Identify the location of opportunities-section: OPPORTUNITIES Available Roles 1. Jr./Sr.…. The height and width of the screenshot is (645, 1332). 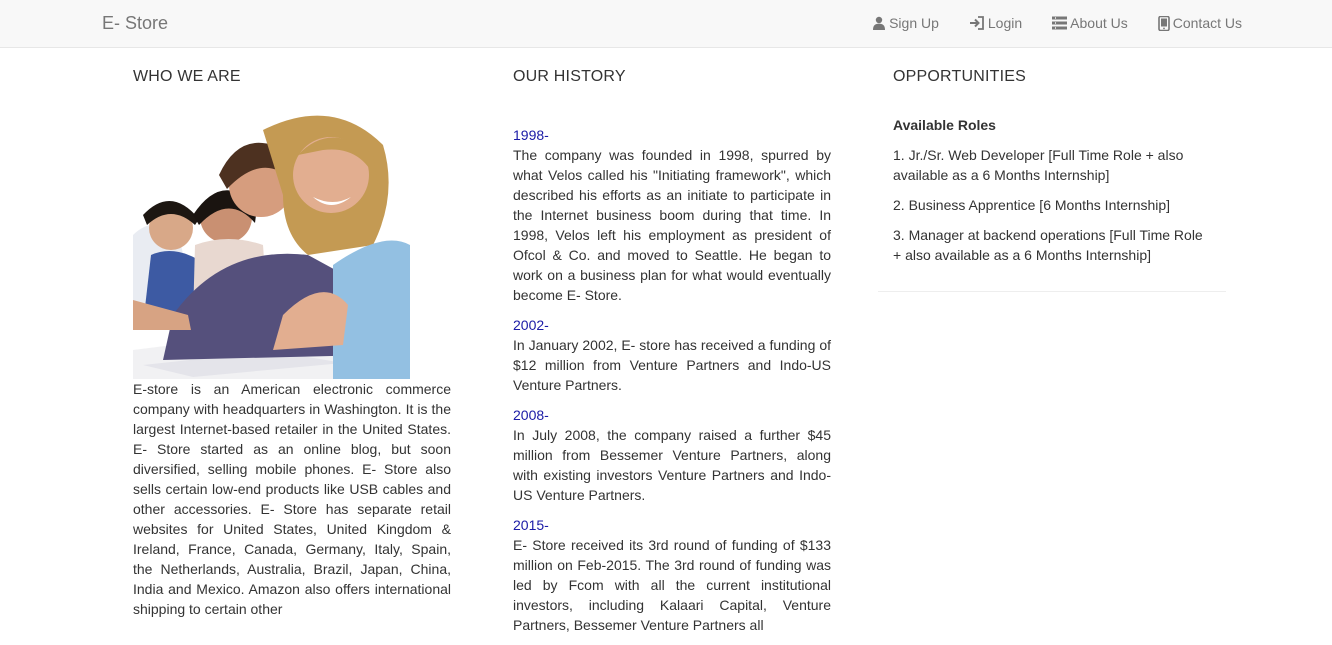
(1052, 165).